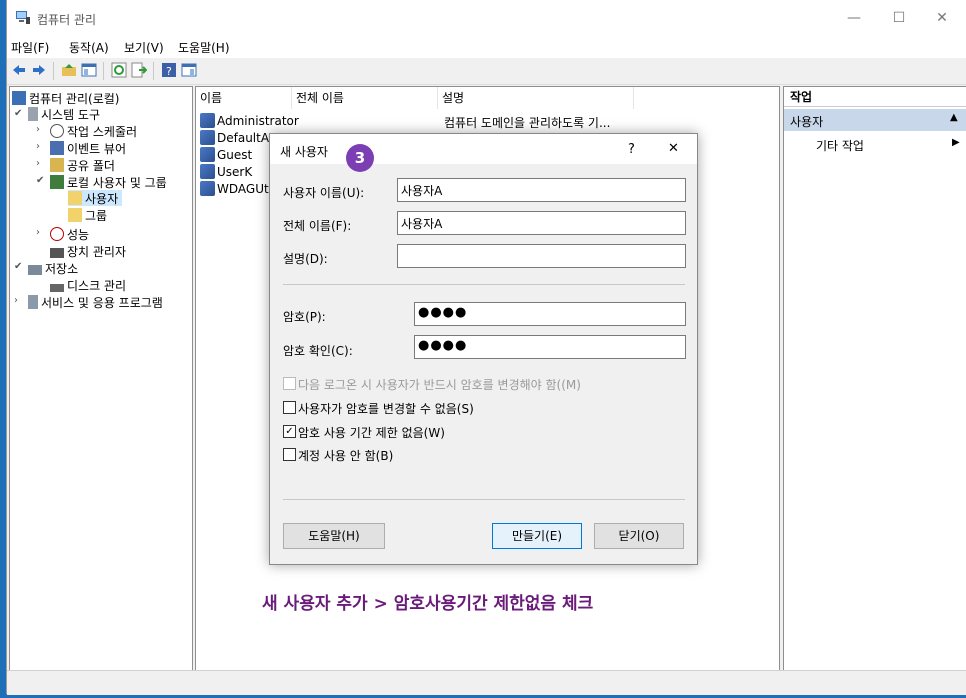 This screenshot has width=966, height=698. What do you see at coordinates (88, 285) in the screenshot?
I see `tree-item-disk-management: 디스크 관리` at bounding box center [88, 285].